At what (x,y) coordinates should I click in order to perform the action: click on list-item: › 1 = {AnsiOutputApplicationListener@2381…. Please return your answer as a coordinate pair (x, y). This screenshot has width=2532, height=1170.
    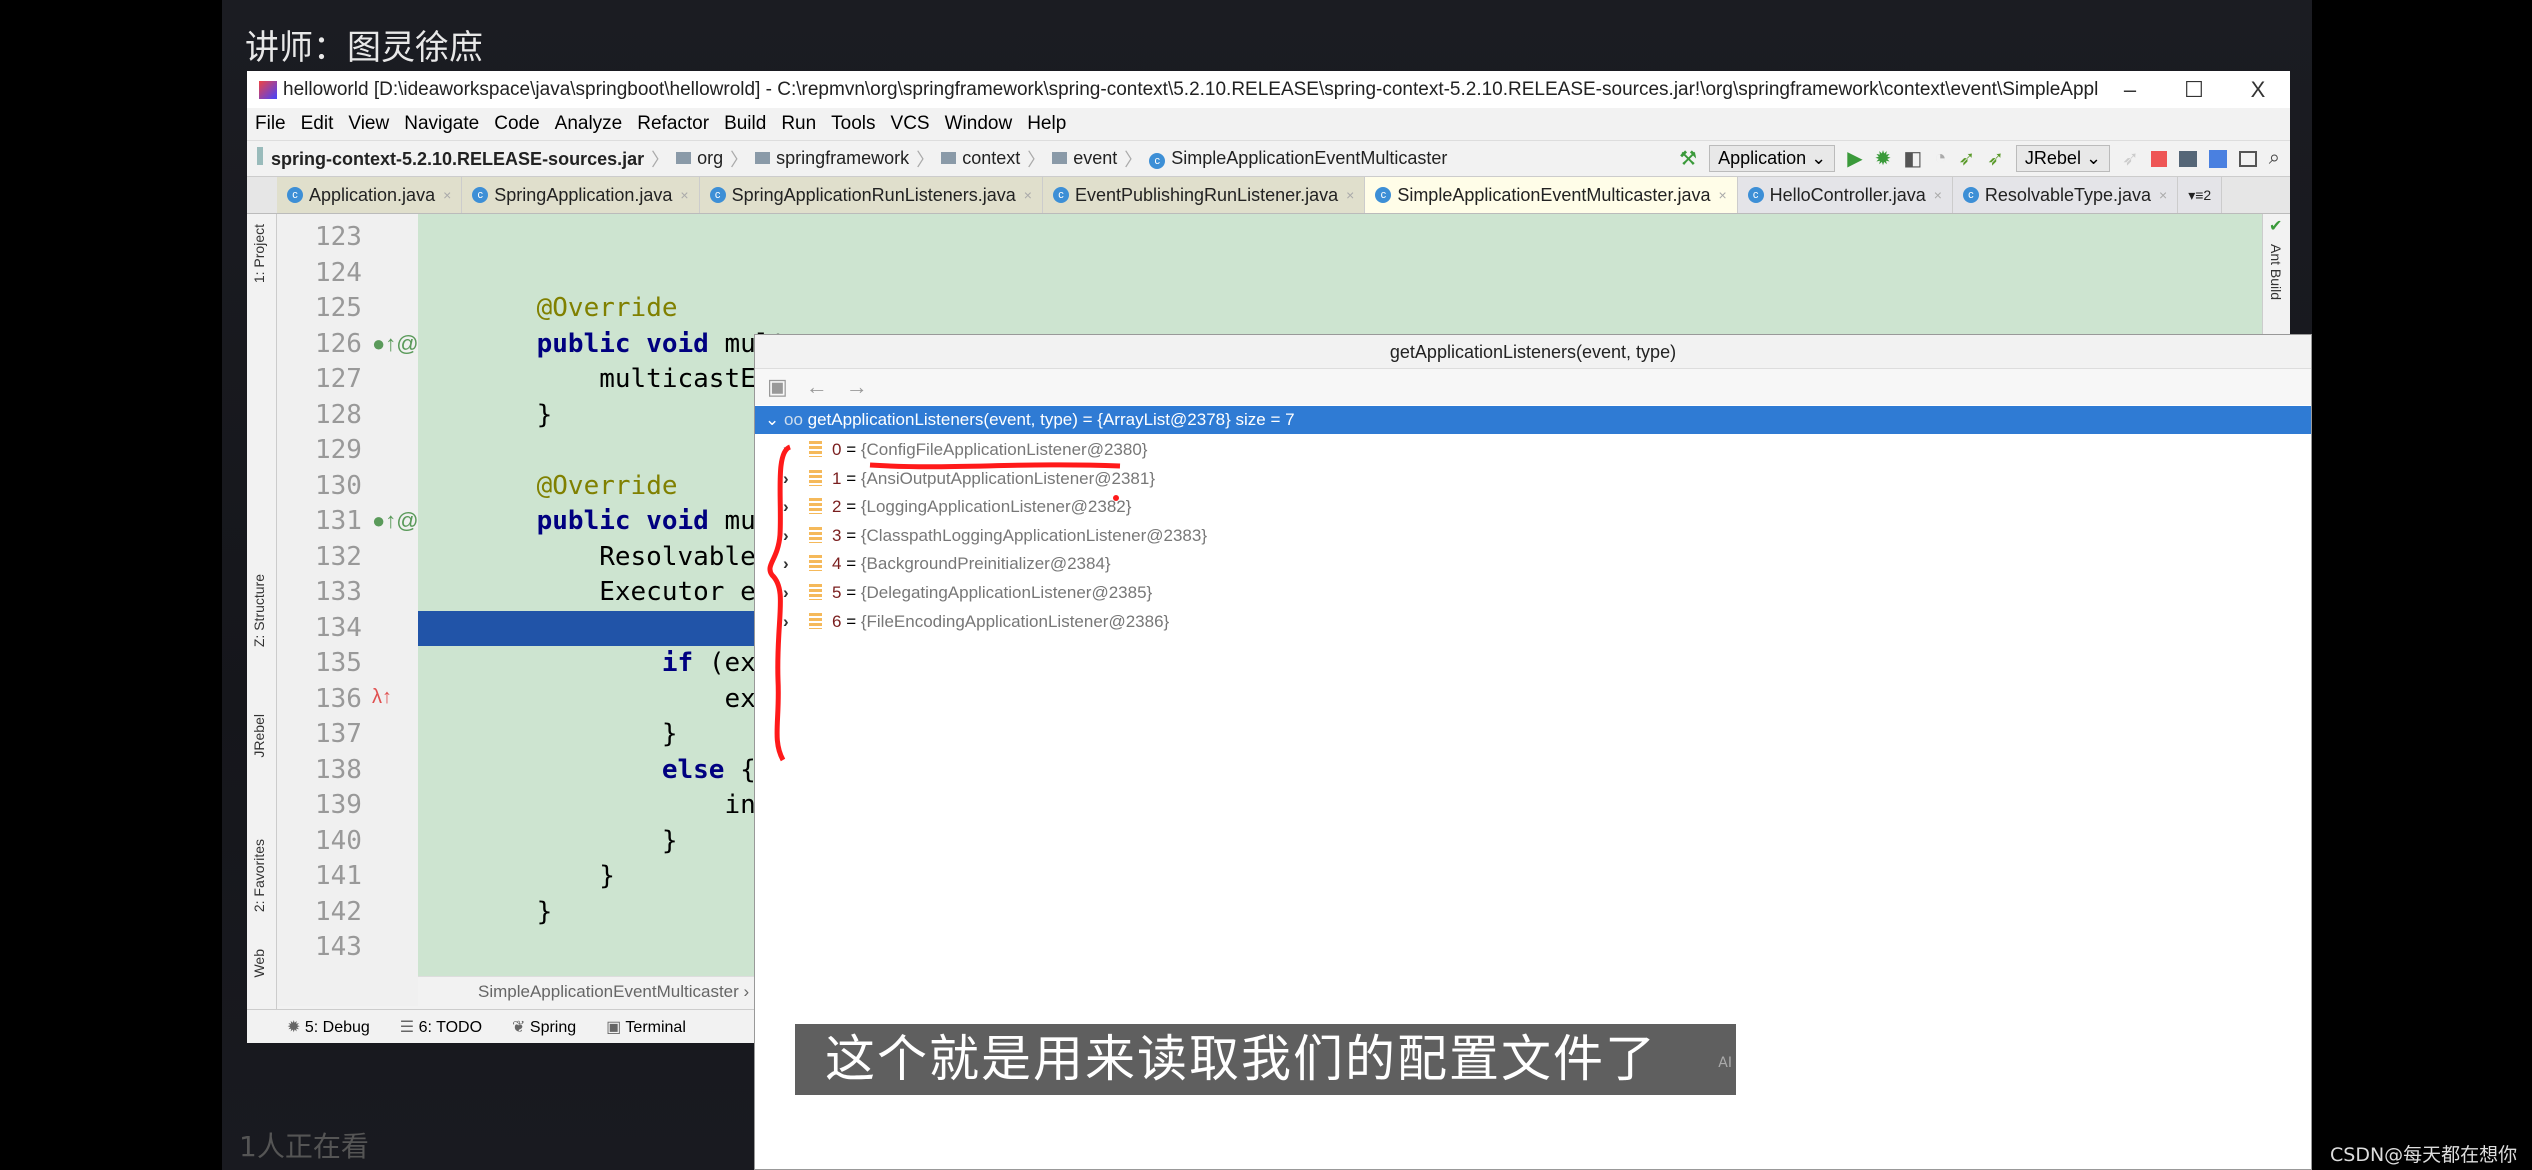
    Looking at the image, I should click on (969, 479).